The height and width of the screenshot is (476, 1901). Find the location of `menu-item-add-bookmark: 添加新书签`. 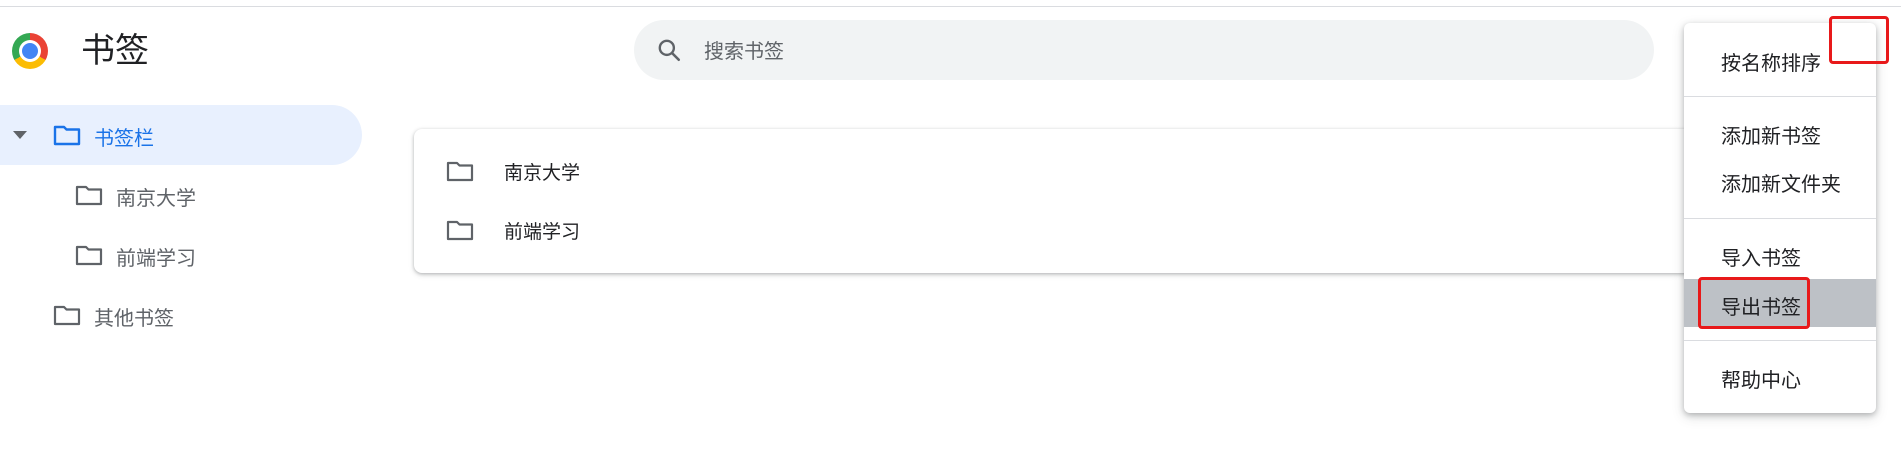

menu-item-add-bookmark: 添加新书签 is located at coordinates (1780, 132).